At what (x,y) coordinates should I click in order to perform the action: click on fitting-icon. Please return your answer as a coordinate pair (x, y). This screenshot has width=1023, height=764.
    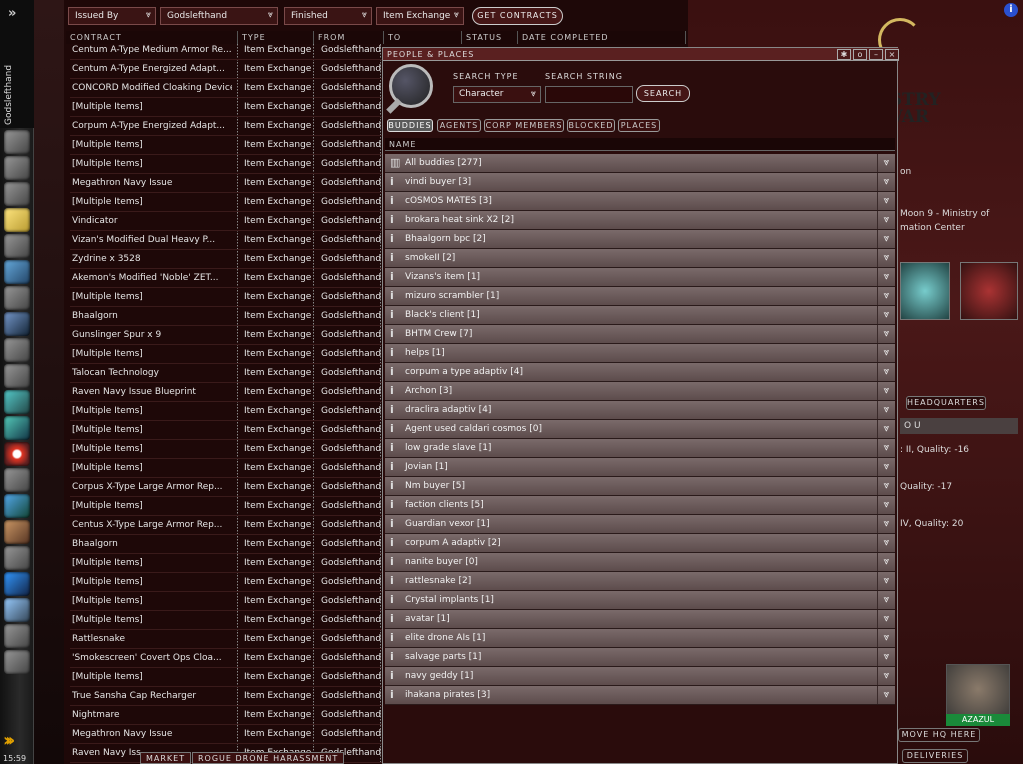
    Looking at the image, I should click on (17, 350).